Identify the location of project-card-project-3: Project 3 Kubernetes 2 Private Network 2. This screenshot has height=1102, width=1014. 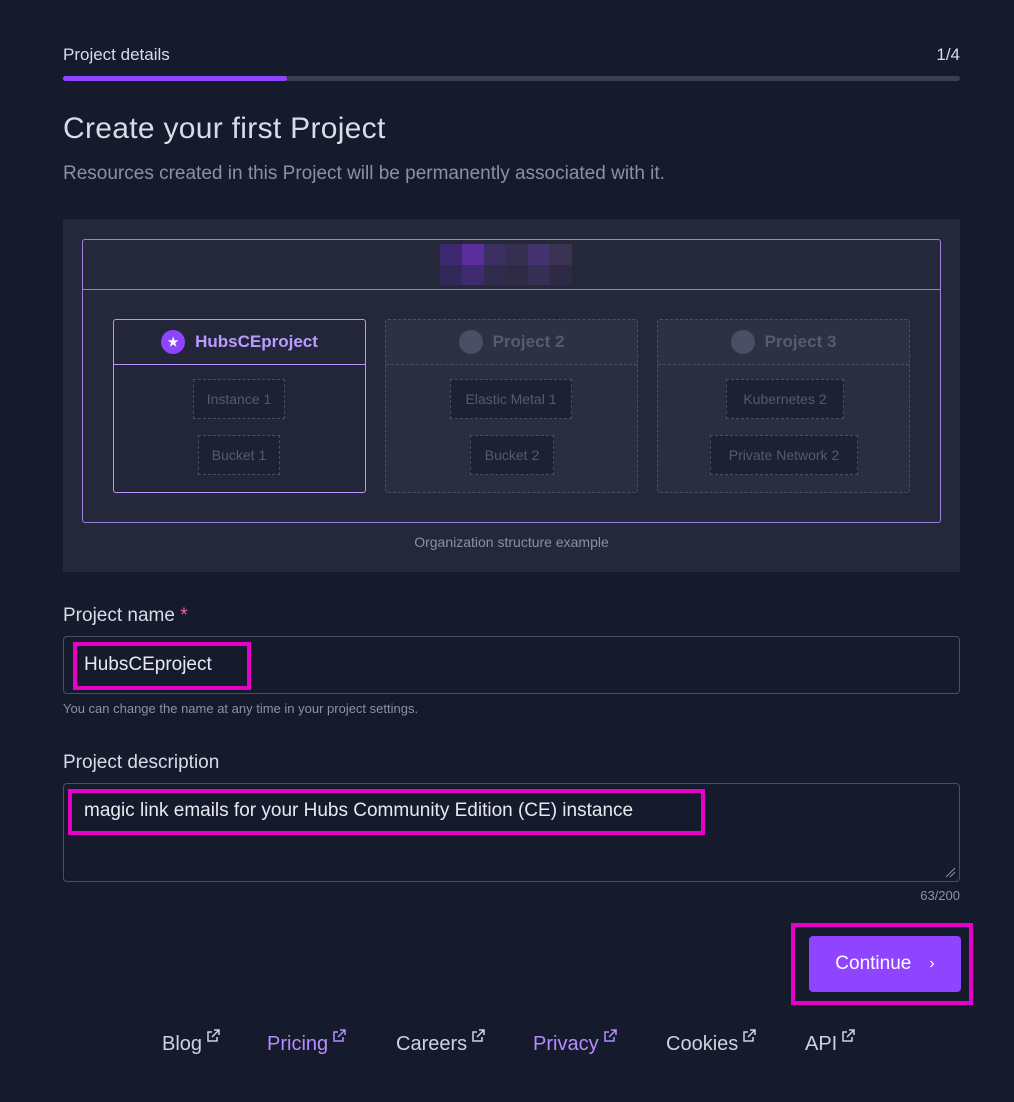
(783, 406).